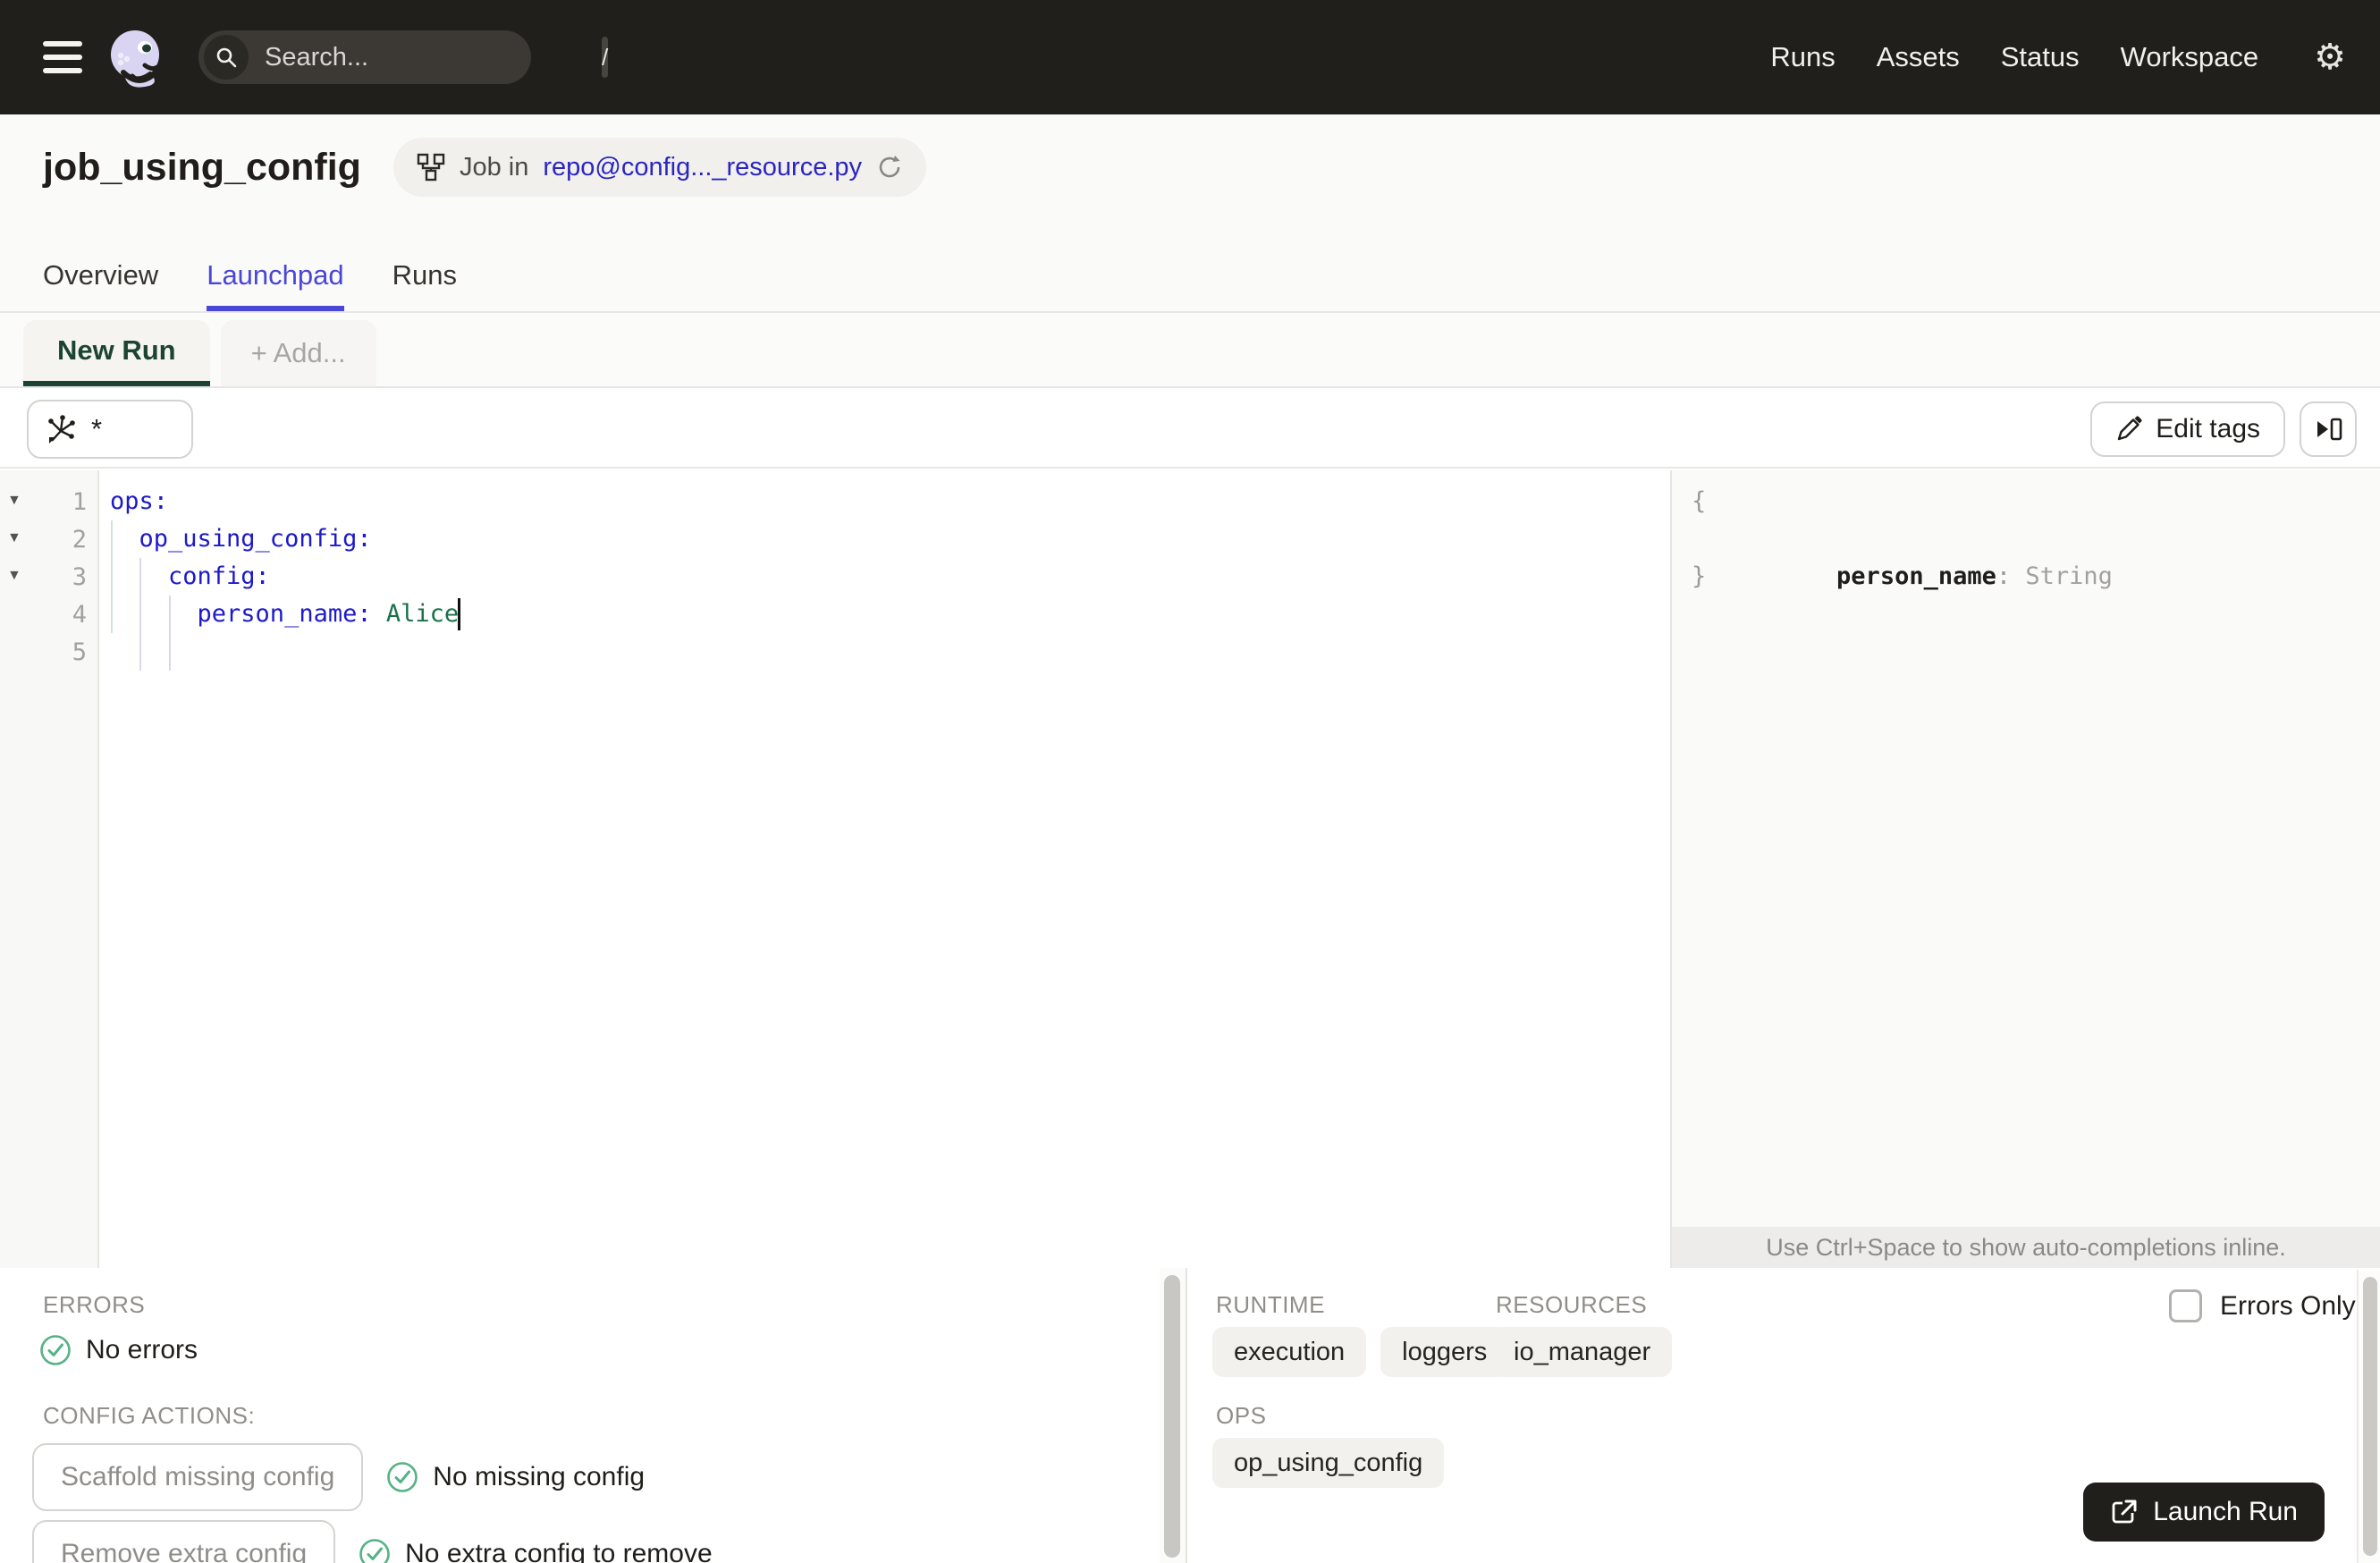 Image resolution: width=2380 pixels, height=1563 pixels. I want to click on menu-icon, so click(63, 57).